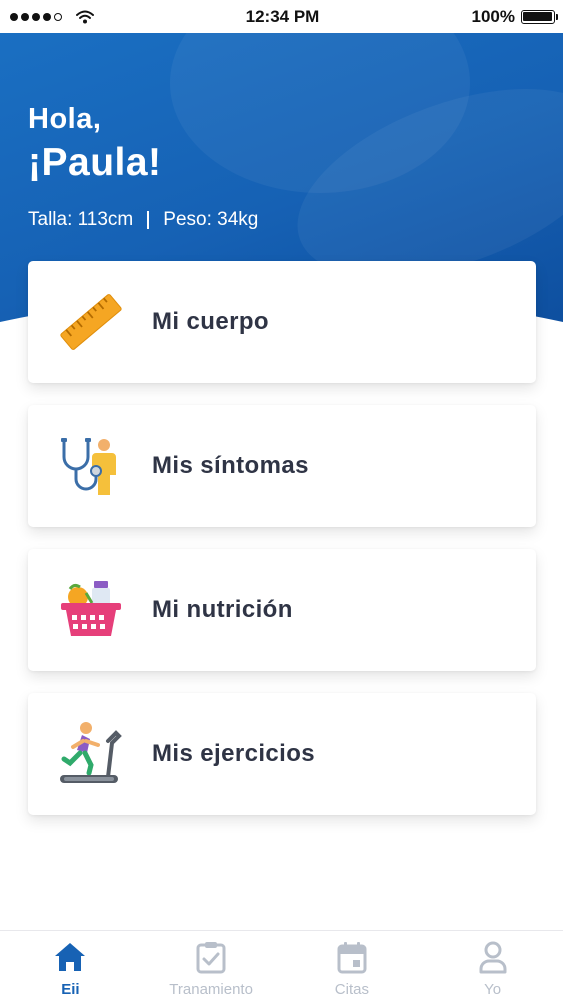 The width and height of the screenshot is (563, 1000). Describe the element at coordinates (143, 220) in the screenshot. I see `user-stats: Talla: 113cm Peso: 34kg` at that location.